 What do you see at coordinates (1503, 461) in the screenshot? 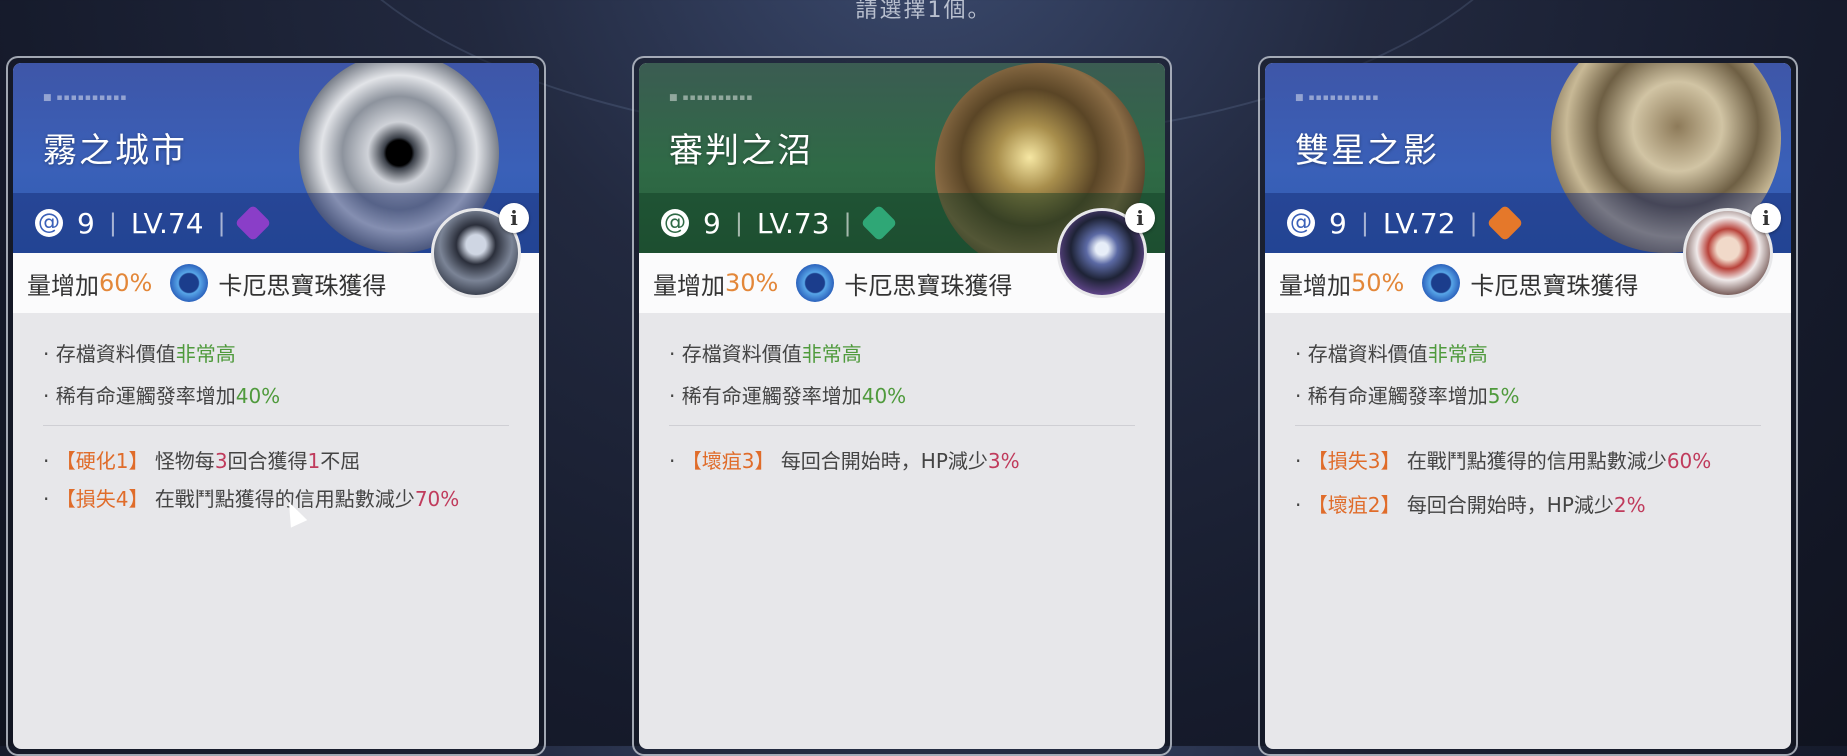
I see `debuff-line: · 【損失3】 在戰鬥點獲得的信用點數減少60%` at bounding box center [1503, 461].